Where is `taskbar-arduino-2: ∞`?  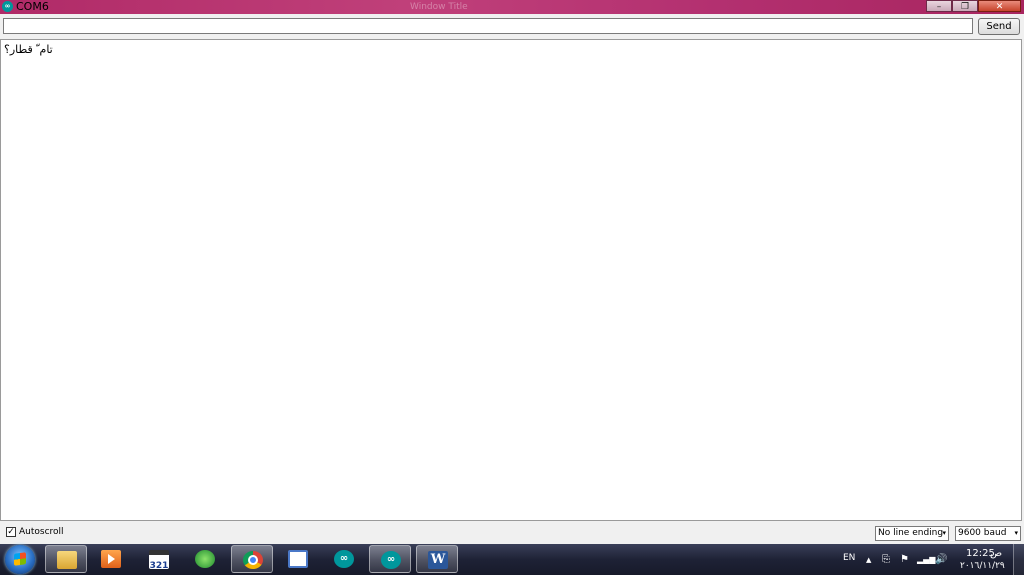 taskbar-arduino-2: ∞ is located at coordinates (390, 559).